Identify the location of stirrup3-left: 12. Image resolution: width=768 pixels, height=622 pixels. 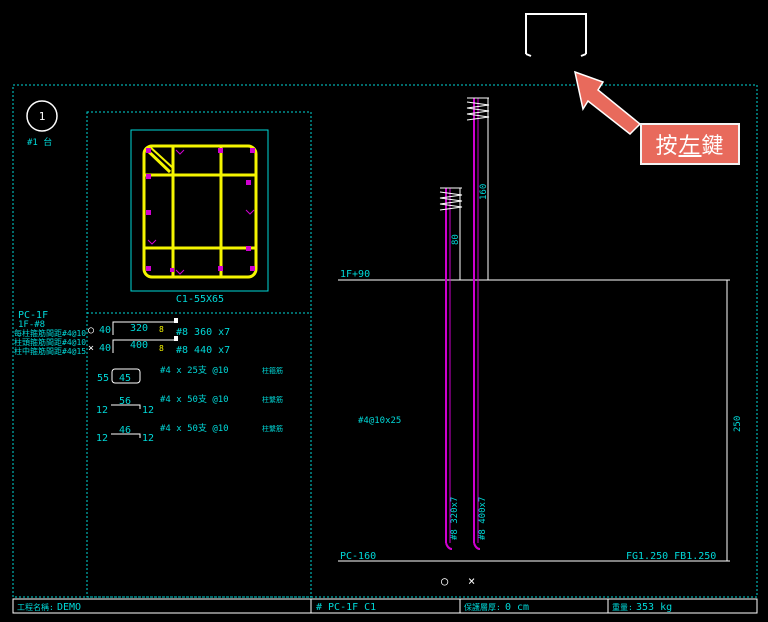
(102, 438).